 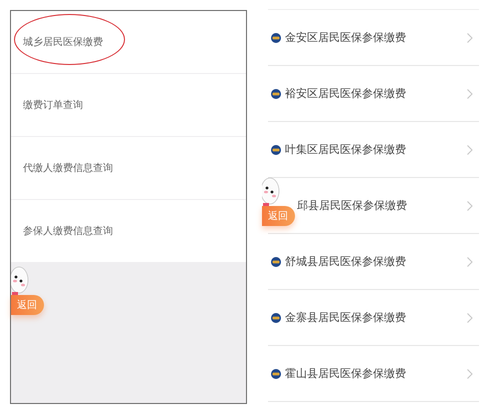 What do you see at coordinates (128, 42) in the screenshot?
I see `menu-item: 城乡居民医保缴费` at bounding box center [128, 42].